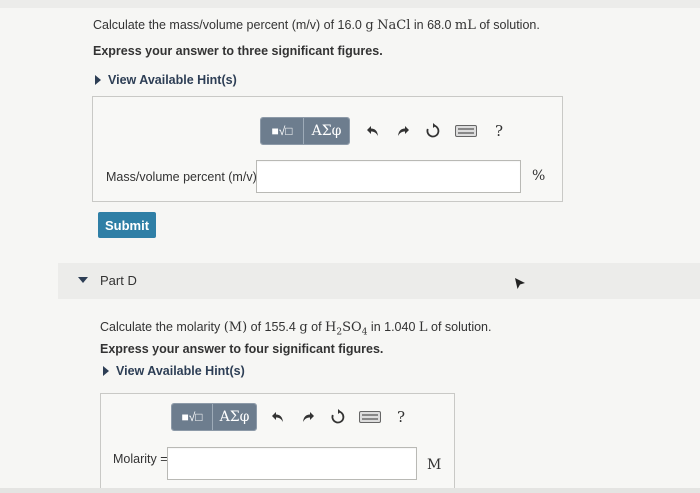 This screenshot has width=700, height=493. Describe the element at coordinates (187, 177) in the screenshot. I see `mass-volume-label: Mass/volume percent (m/v) =` at that location.